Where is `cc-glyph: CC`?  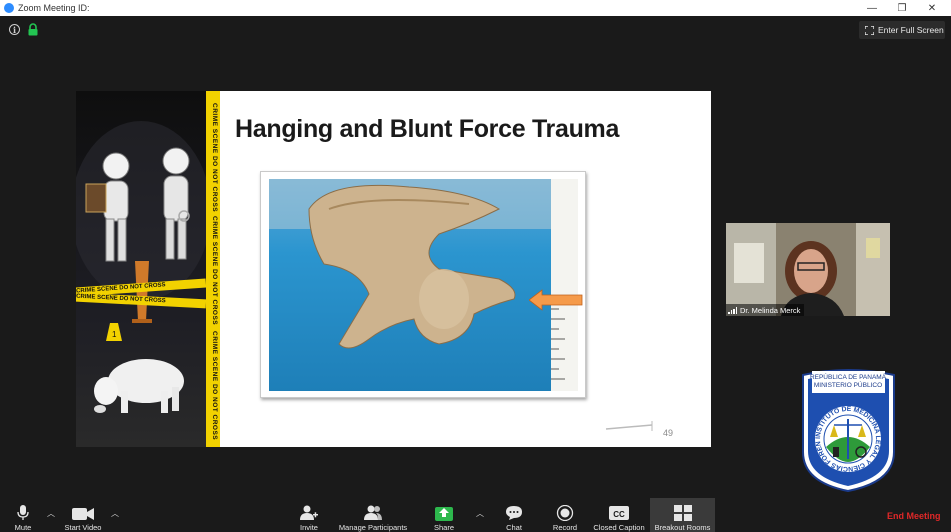
cc-glyph: CC is located at coordinates (619, 514).